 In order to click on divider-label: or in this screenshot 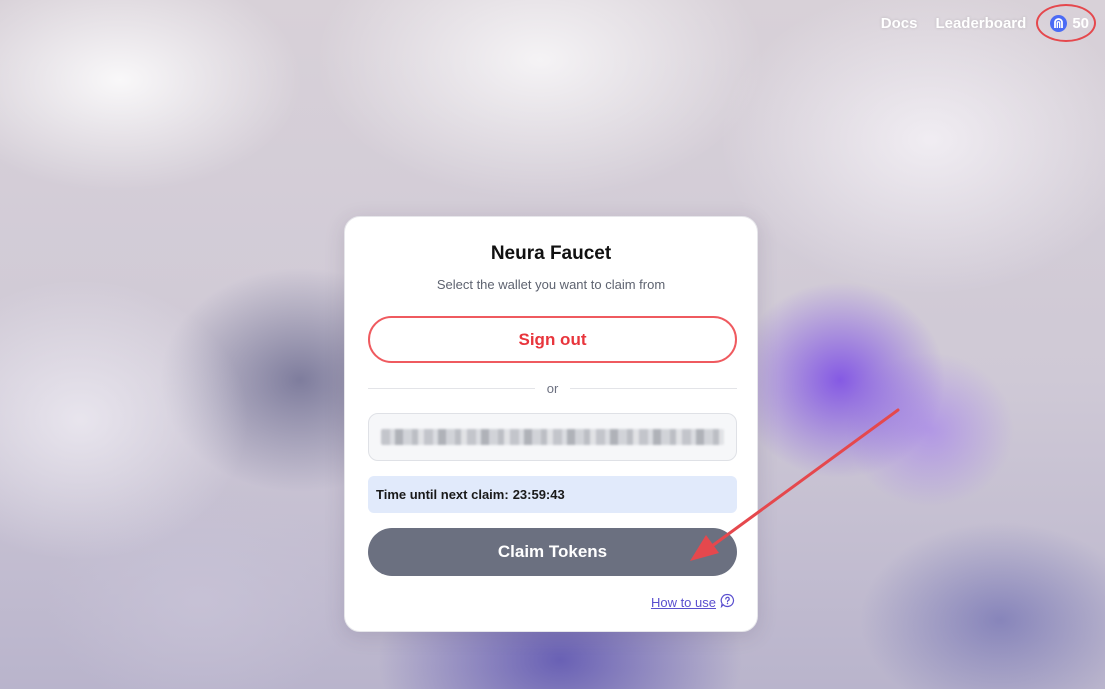, I will do `click(552, 388)`.